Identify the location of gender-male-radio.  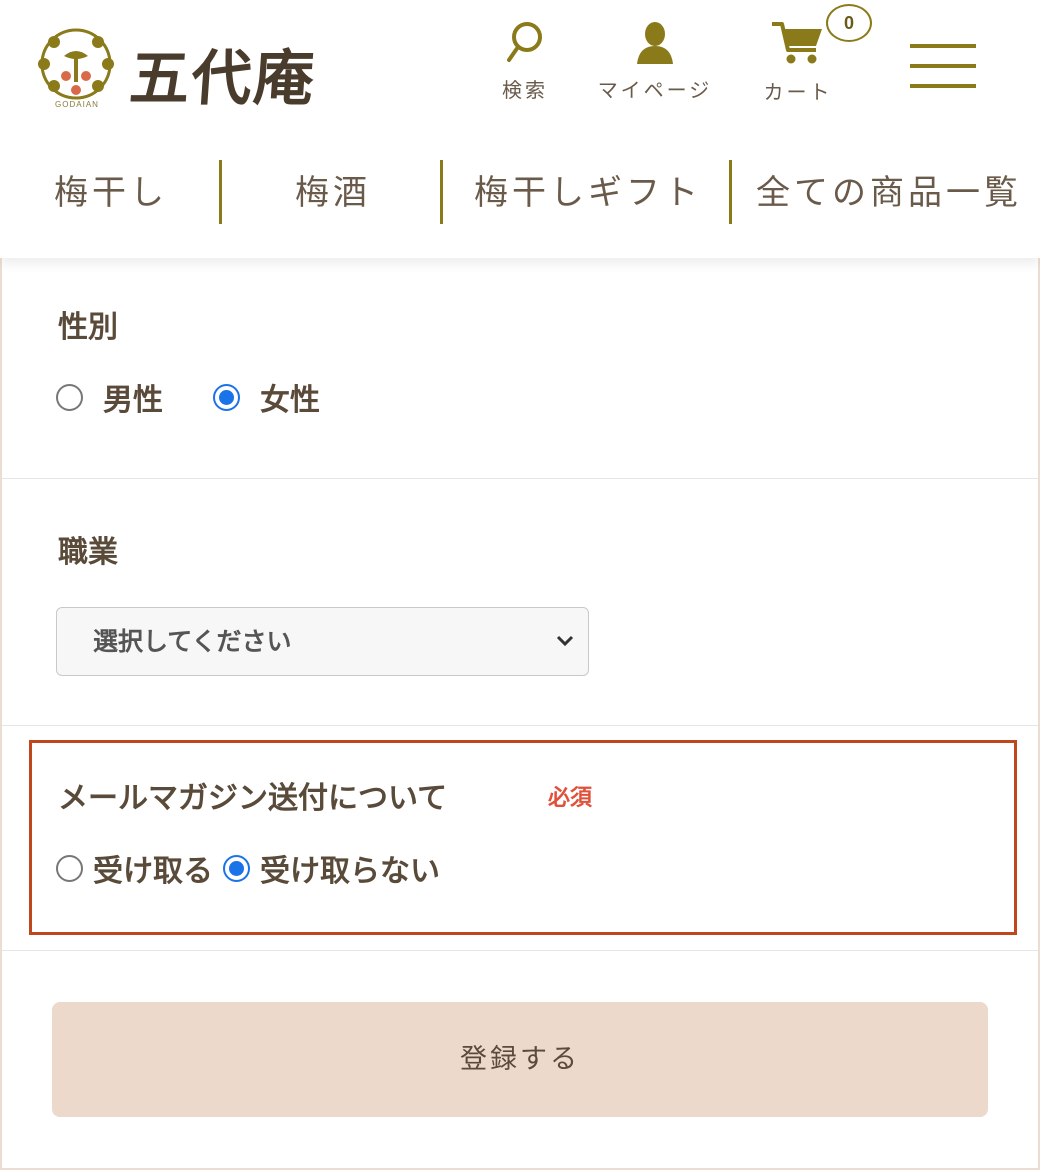
(69, 397).